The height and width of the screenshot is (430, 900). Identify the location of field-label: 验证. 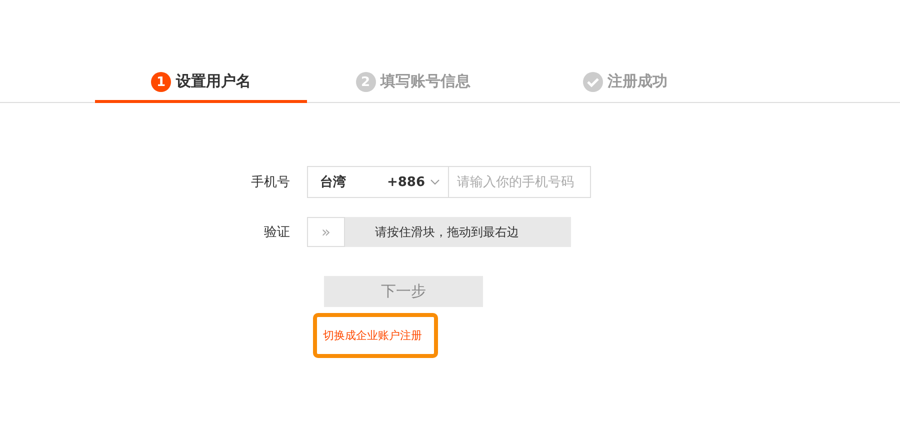
(277, 232).